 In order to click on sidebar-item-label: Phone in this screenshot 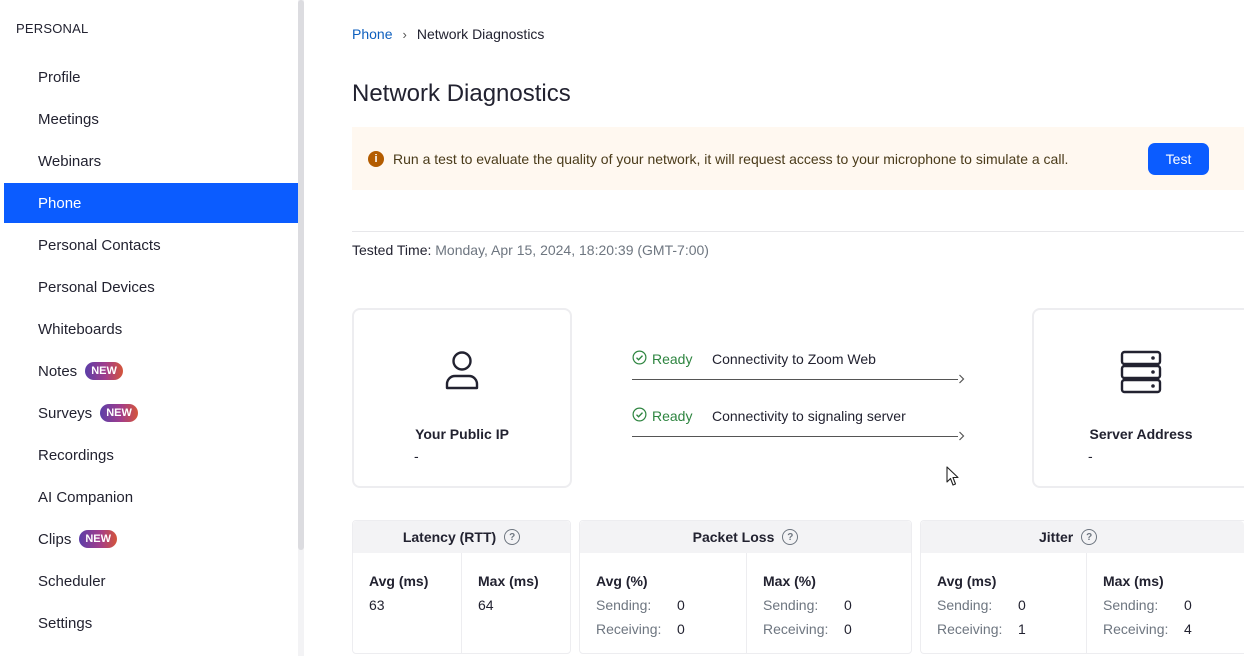, I will do `click(60, 203)`.